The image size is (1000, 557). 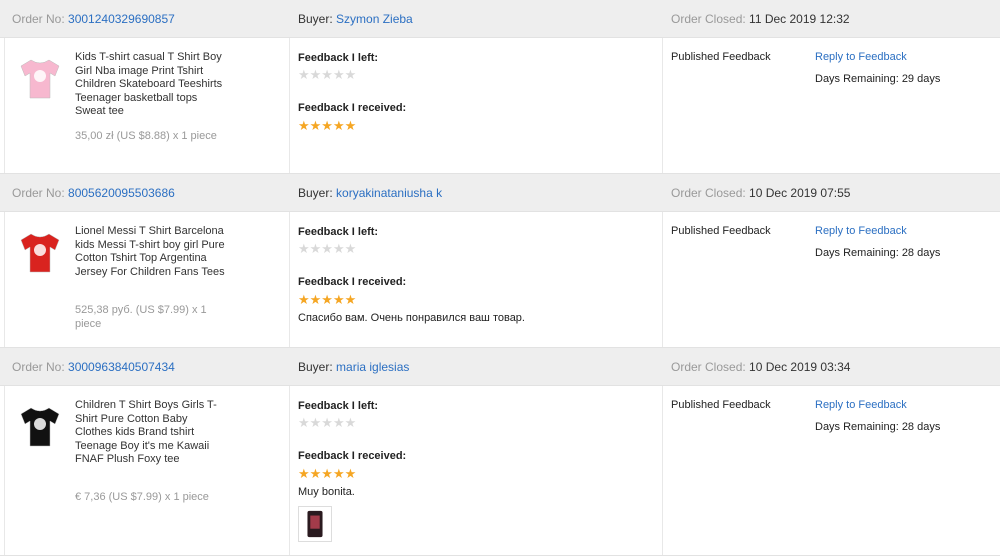 What do you see at coordinates (411, 318) in the screenshot?
I see `feedback-received-text: Спасибо вам. Очень понравился ваш товар.` at bounding box center [411, 318].